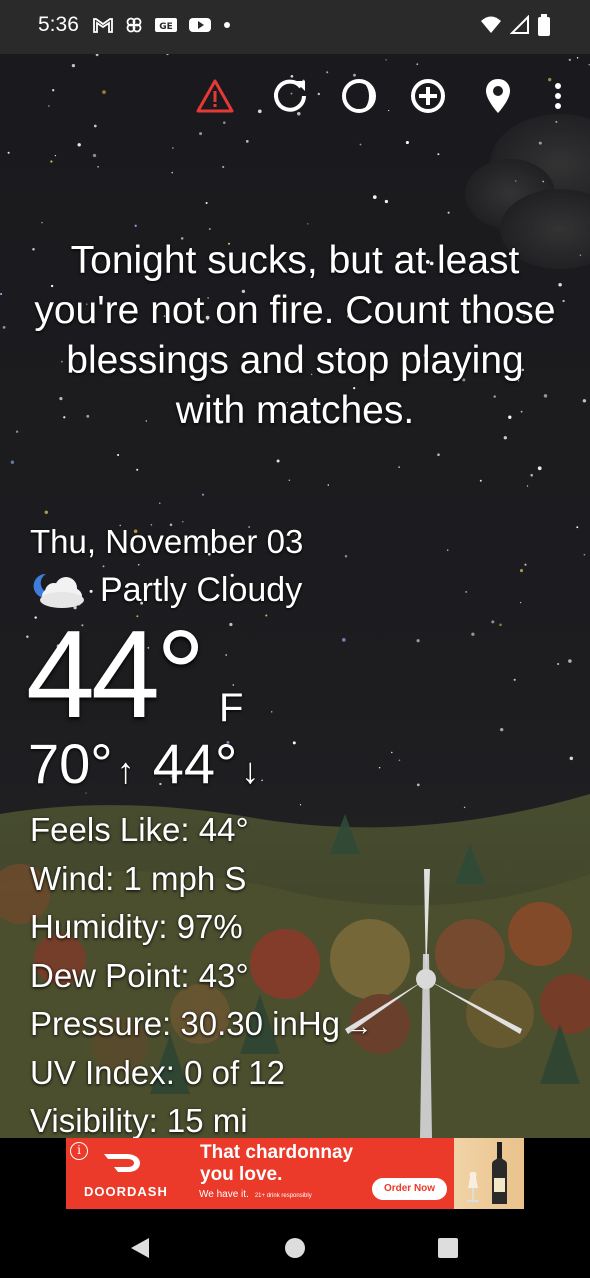  I want to click on ad-headline: That chardonnay you love., so click(277, 1163).